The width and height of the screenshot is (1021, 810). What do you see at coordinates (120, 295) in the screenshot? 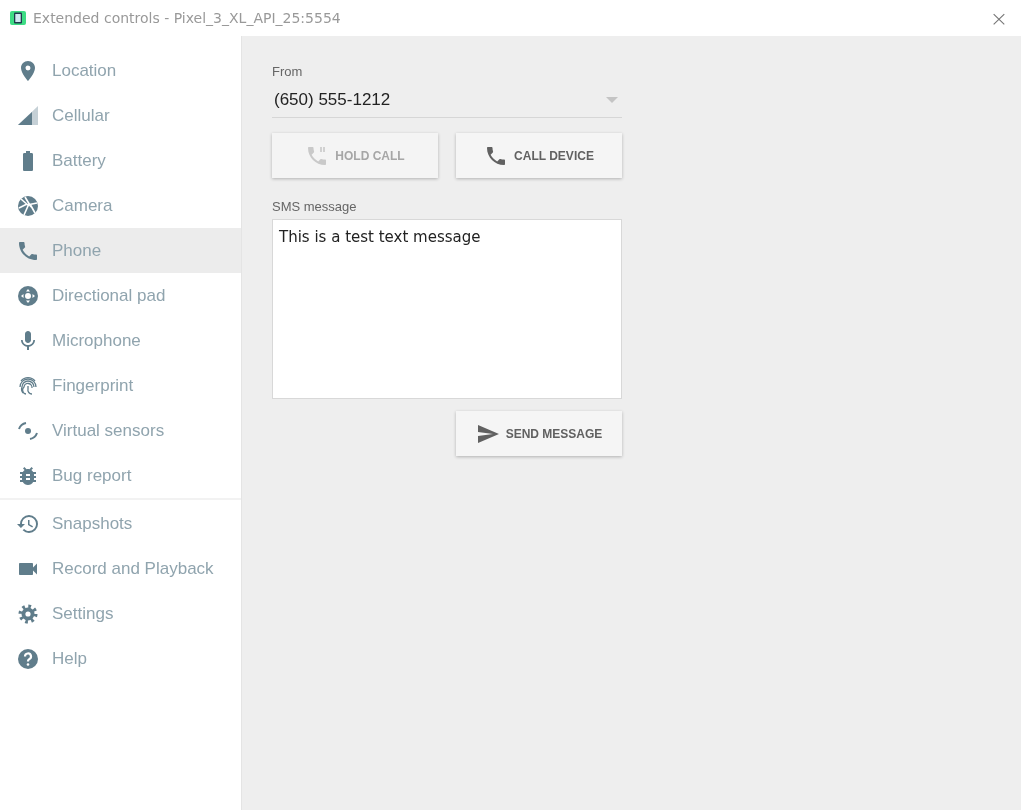
I see `sidebar-item: Directional pad` at bounding box center [120, 295].